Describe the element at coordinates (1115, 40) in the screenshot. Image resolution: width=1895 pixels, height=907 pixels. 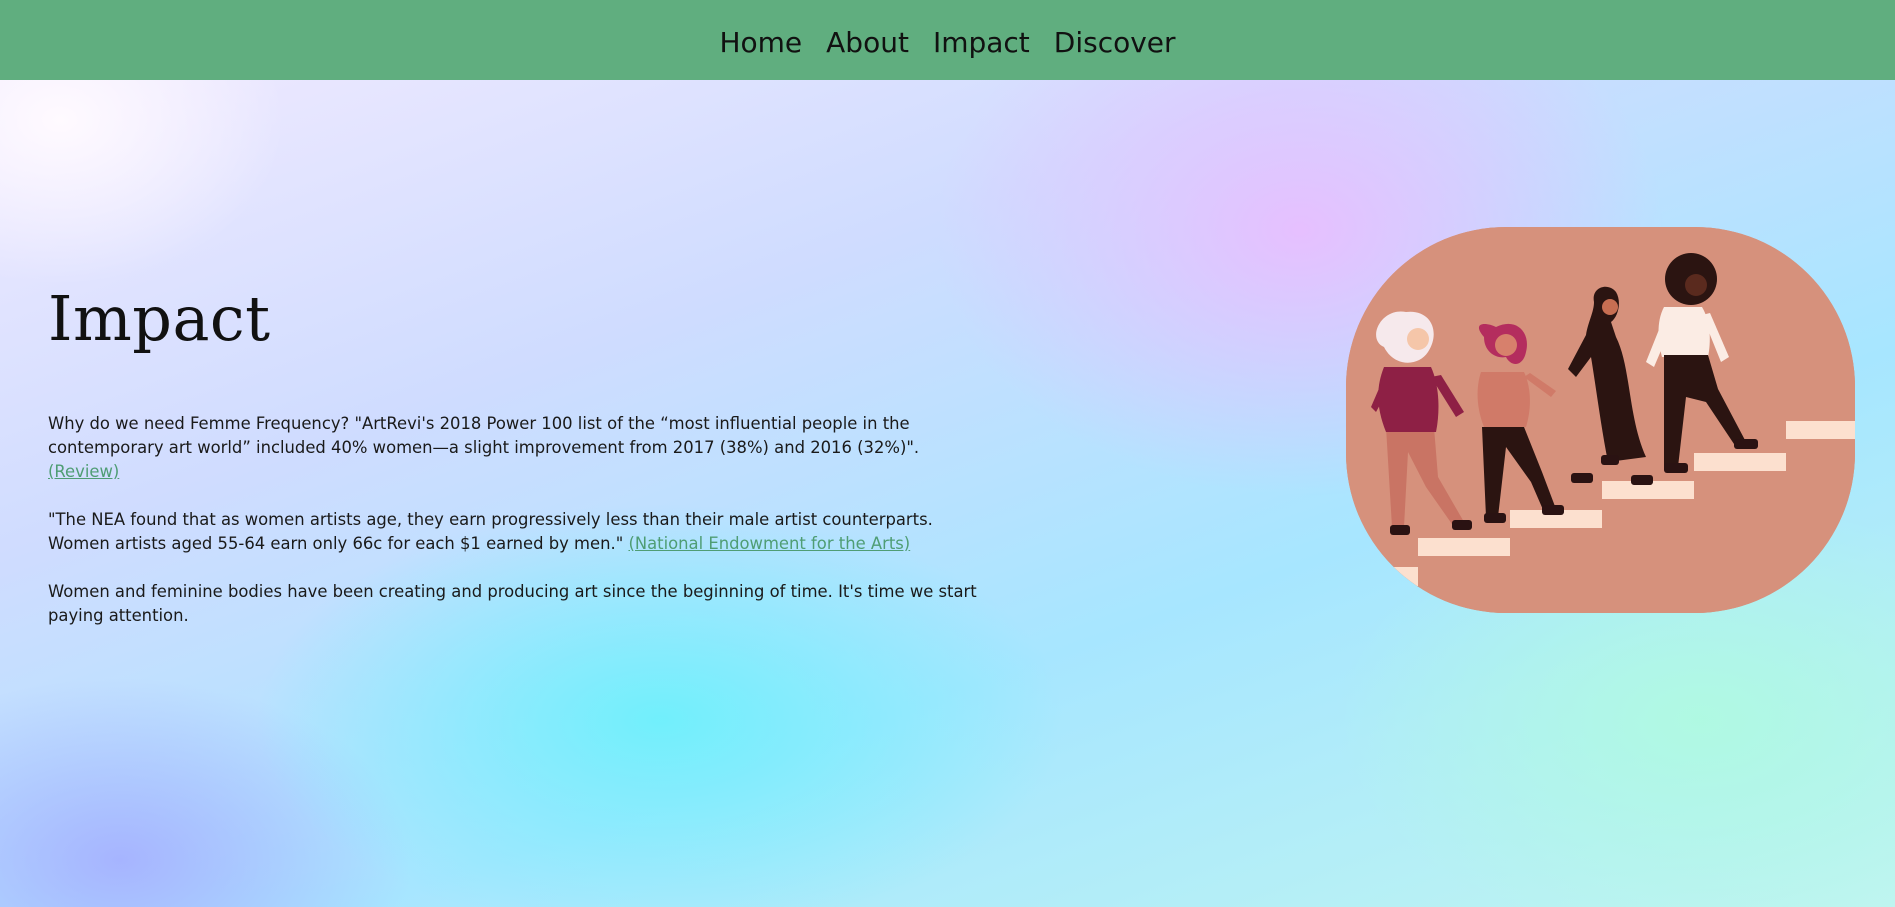
I see `nav-discover-link: Discover` at that location.